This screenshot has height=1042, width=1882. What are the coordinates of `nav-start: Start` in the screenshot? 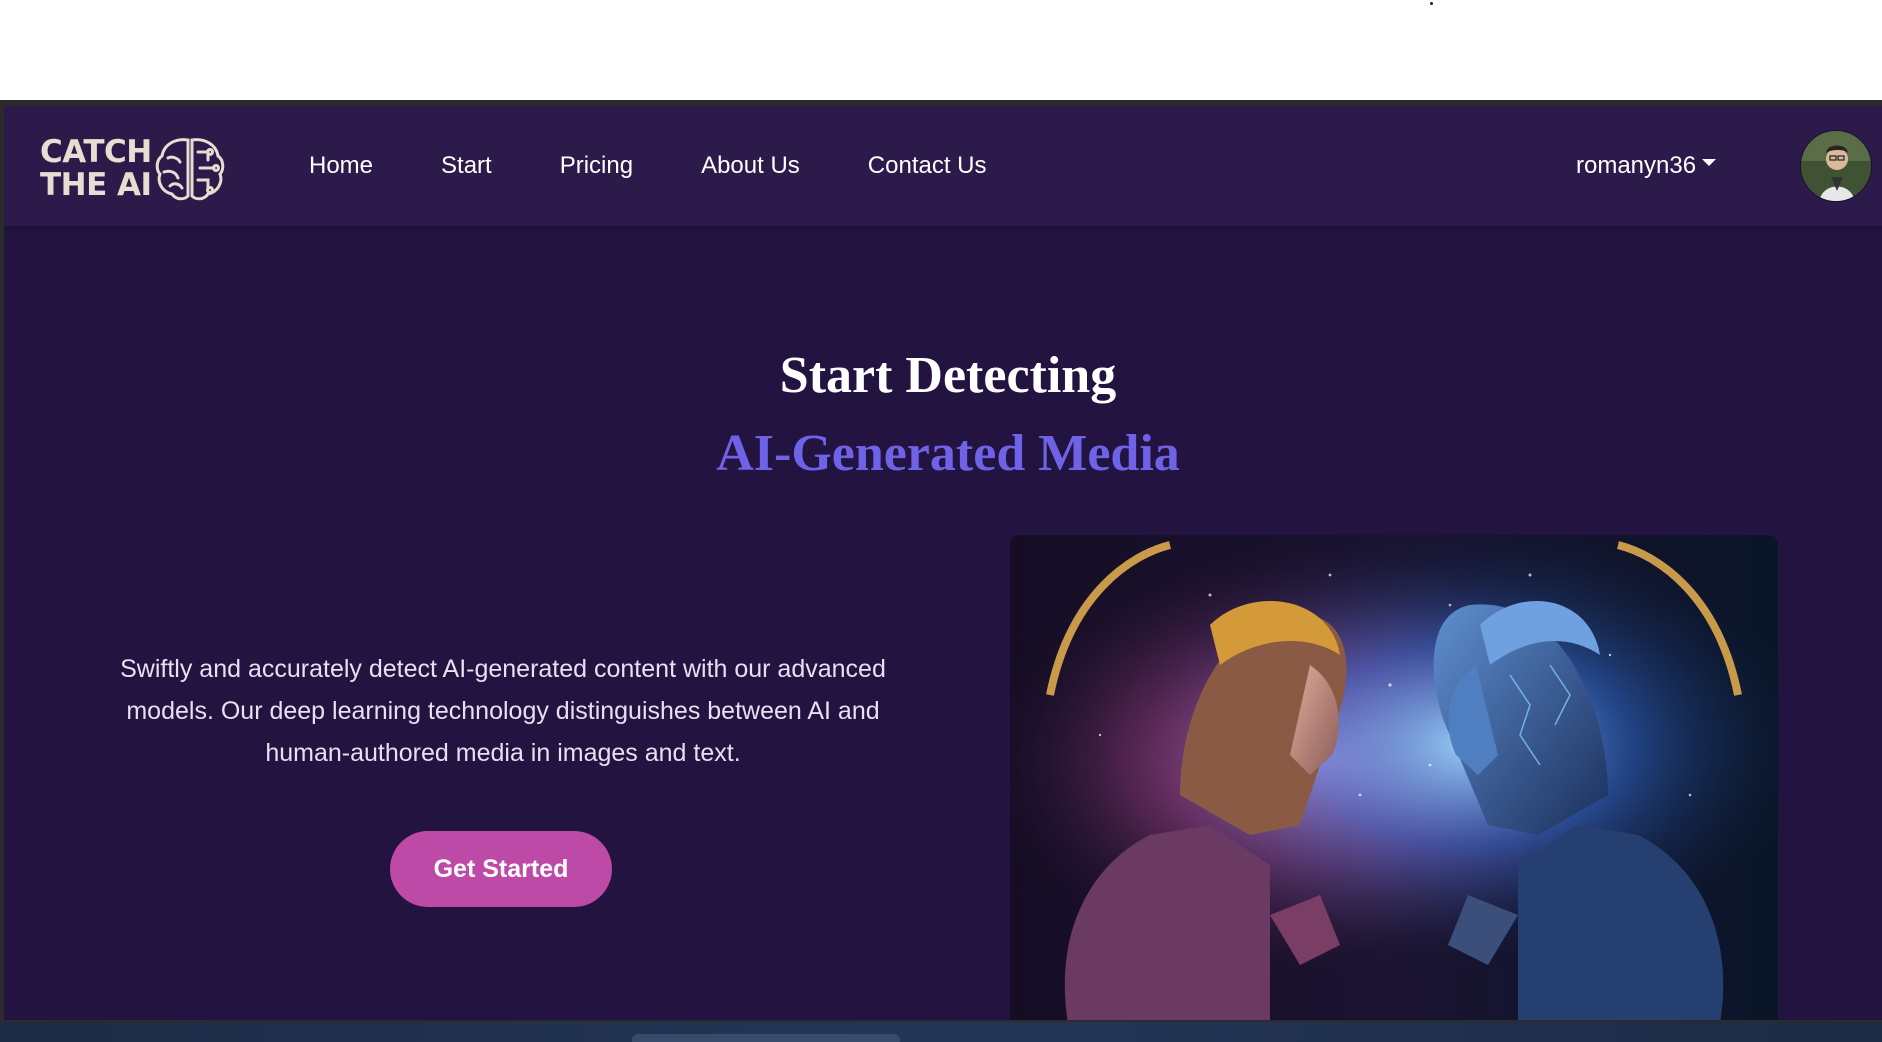 It's located at (466, 166).